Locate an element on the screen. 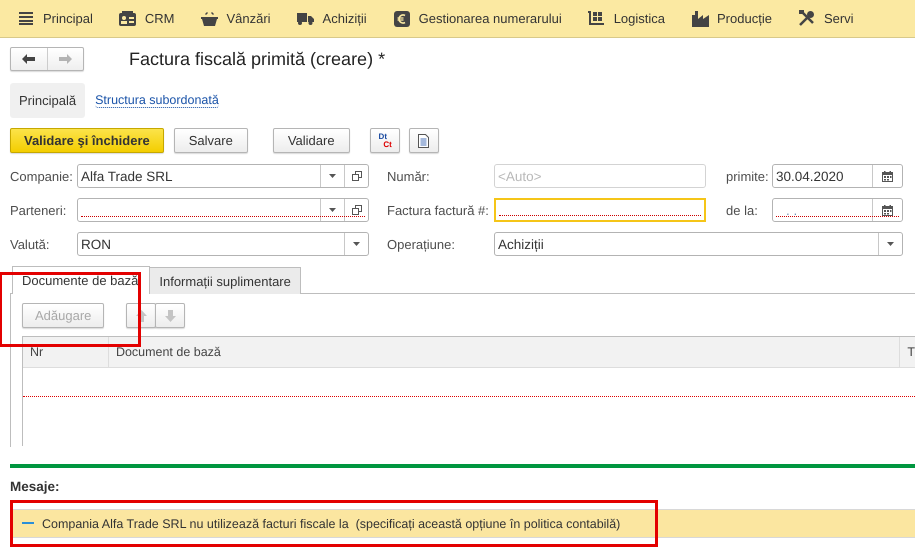 Image resolution: width=915 pixels, height=548 pixels. menu-item: Achiziții is located at coordinates (330, 18).